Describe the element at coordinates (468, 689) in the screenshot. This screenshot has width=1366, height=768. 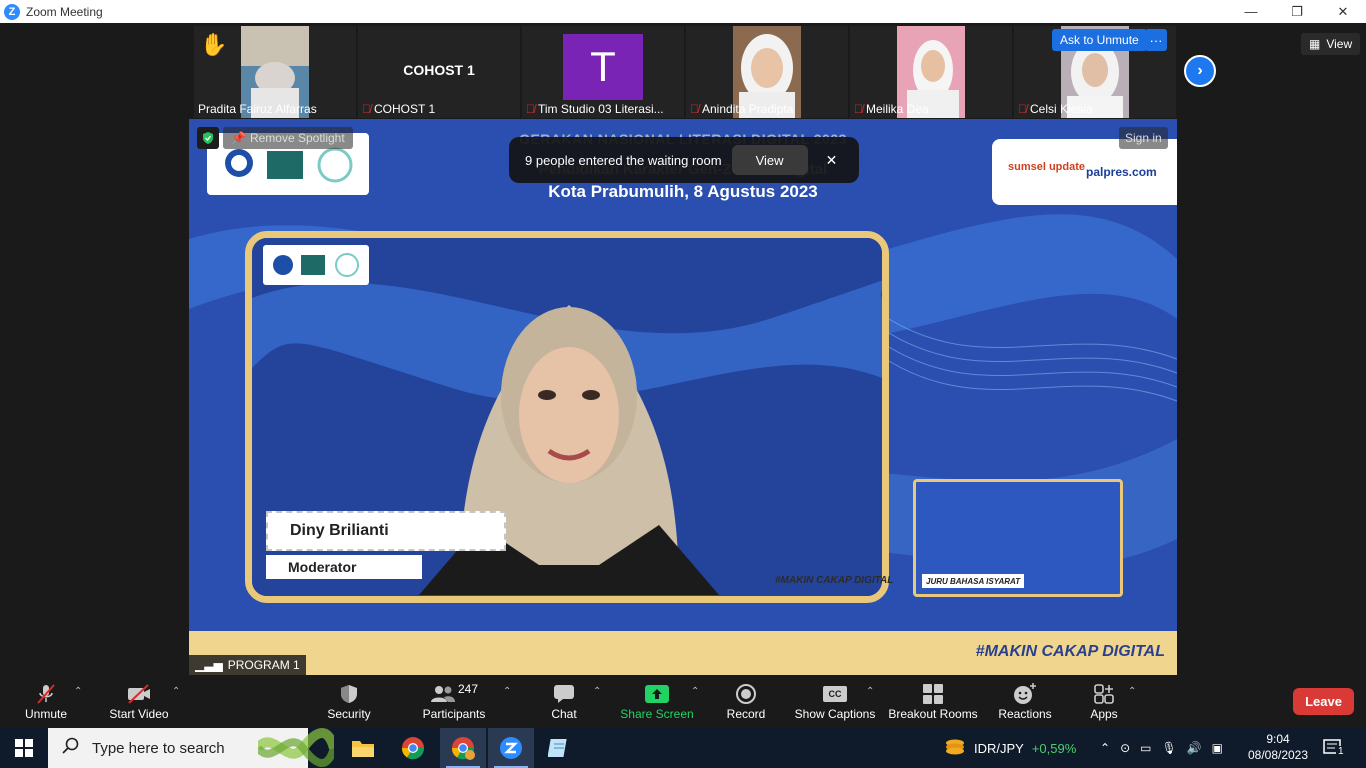
I see `participants-count: 247` at that location.